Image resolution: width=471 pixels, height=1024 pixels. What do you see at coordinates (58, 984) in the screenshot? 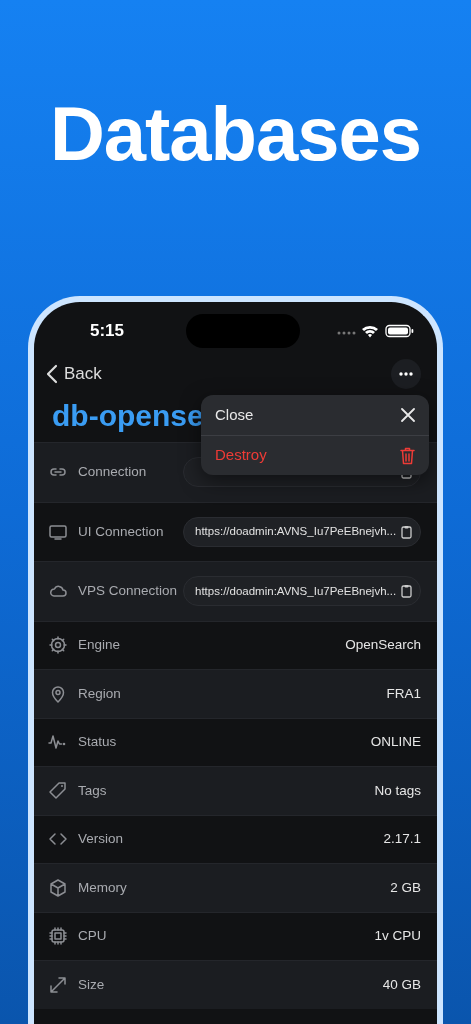
I see `resize-icon` at bounding box center [58, 984].